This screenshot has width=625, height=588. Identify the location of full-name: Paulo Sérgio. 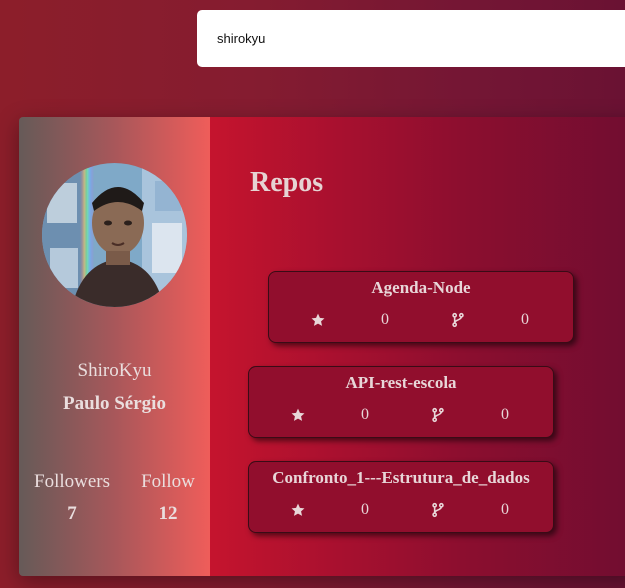
(114, 403).